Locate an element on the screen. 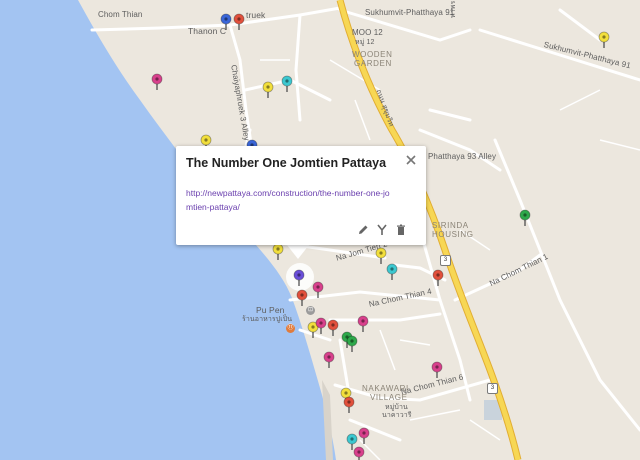  label-phatthaya-93: Phatthaya 93 Alley is located at coordinates (462, 156).